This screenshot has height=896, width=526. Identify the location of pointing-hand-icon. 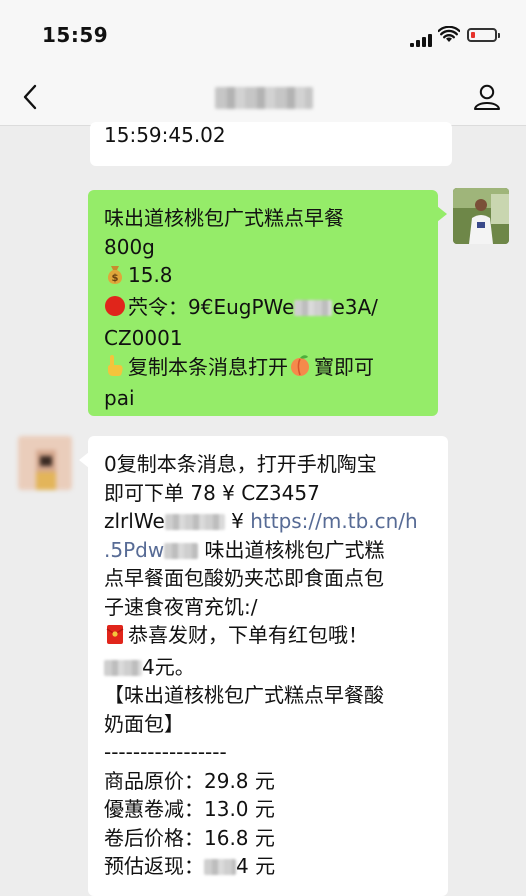
(115, 369).